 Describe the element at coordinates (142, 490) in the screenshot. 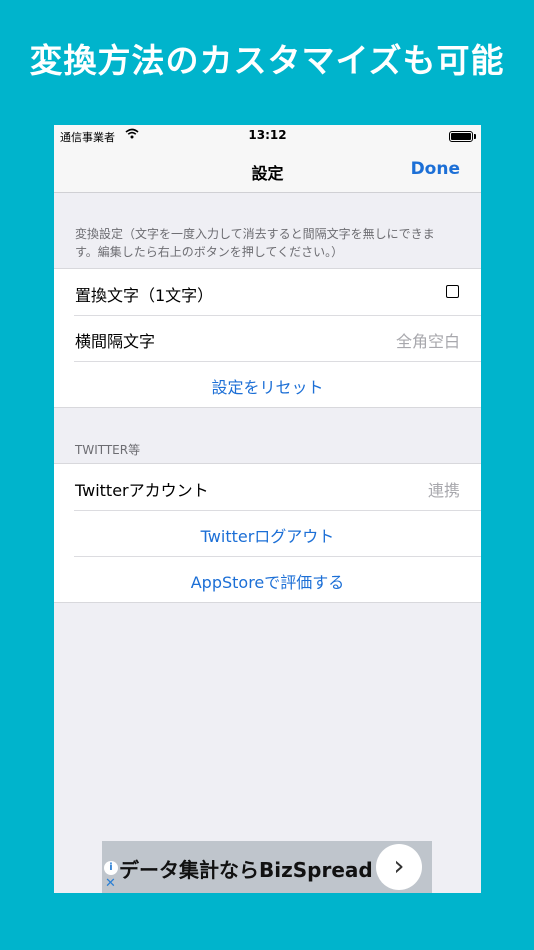

I see `row-label: Twitterアカウント` at that location.